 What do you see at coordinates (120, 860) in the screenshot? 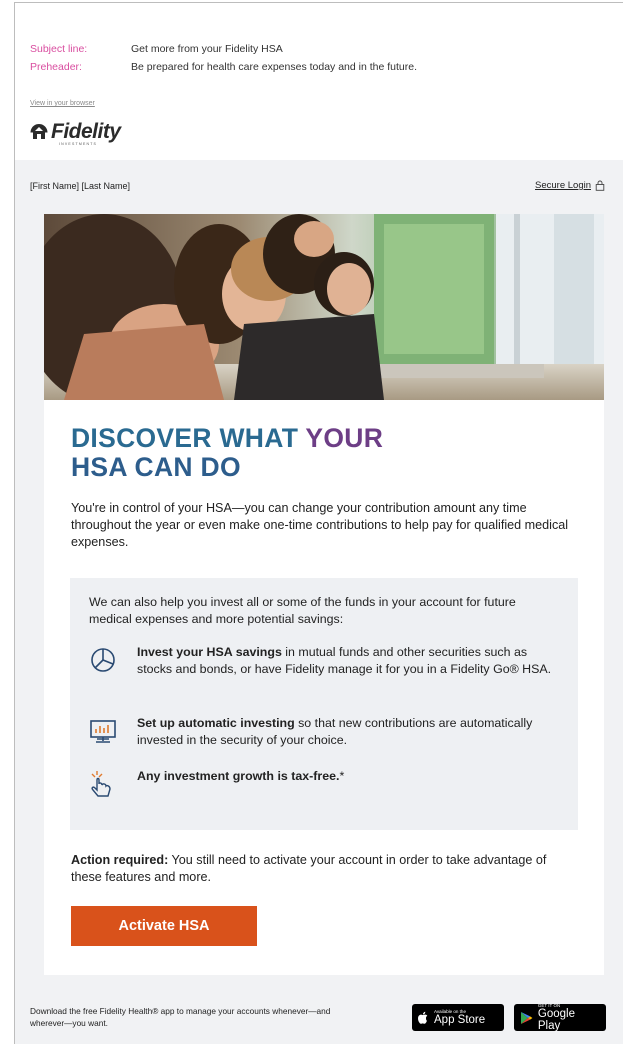
I see `action-required-label: Action required:` at bounding box center [120, 860].